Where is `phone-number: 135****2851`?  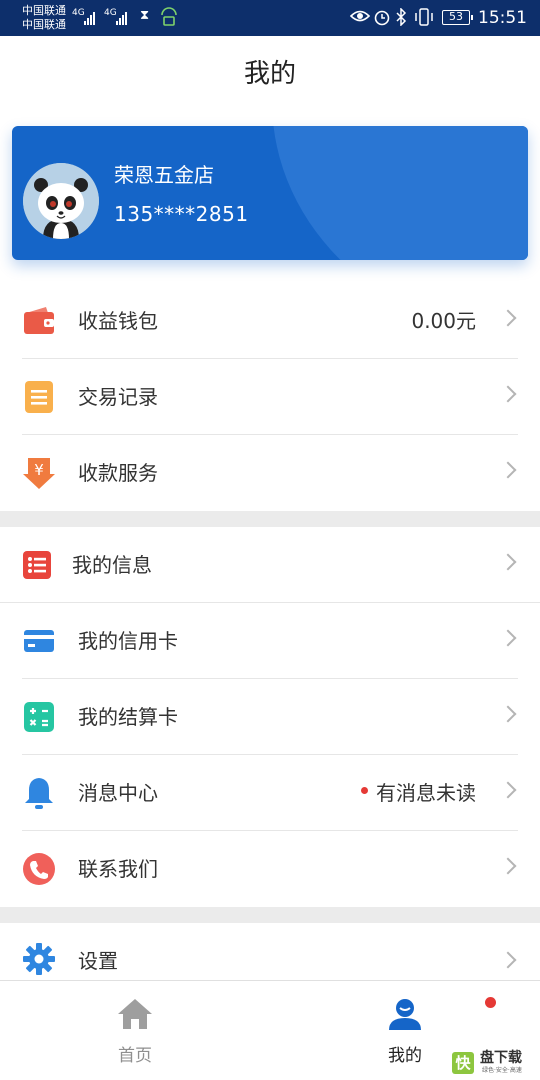
phone-number: 135****2851 is located at coordinates (181, 214).